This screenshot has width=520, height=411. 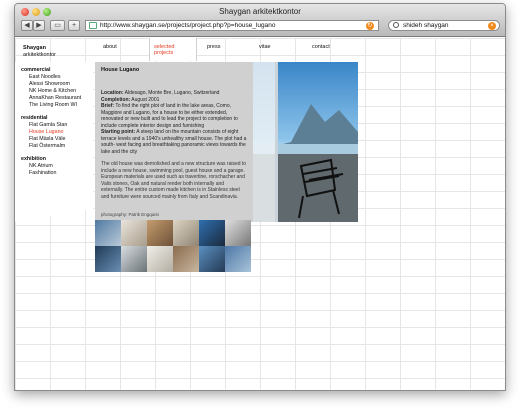 What do you see at coordinates (34, 159) in the screenshot?
I see `section-title-exhibition: exhibition` at bounding box center [34, 159].